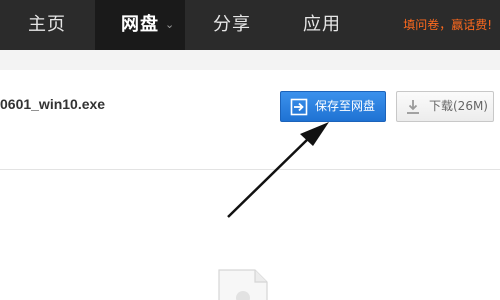  I want to click on download-icon, so click(413, 107).